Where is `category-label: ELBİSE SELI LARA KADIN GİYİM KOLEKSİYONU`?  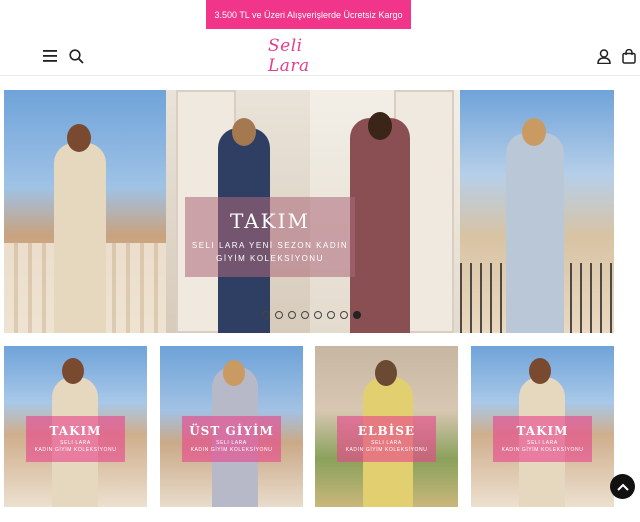
category-label: ELBİSE SELI LARA KADIN GİYİM KOLEKSİYONU is located at coordinates (386, 439).